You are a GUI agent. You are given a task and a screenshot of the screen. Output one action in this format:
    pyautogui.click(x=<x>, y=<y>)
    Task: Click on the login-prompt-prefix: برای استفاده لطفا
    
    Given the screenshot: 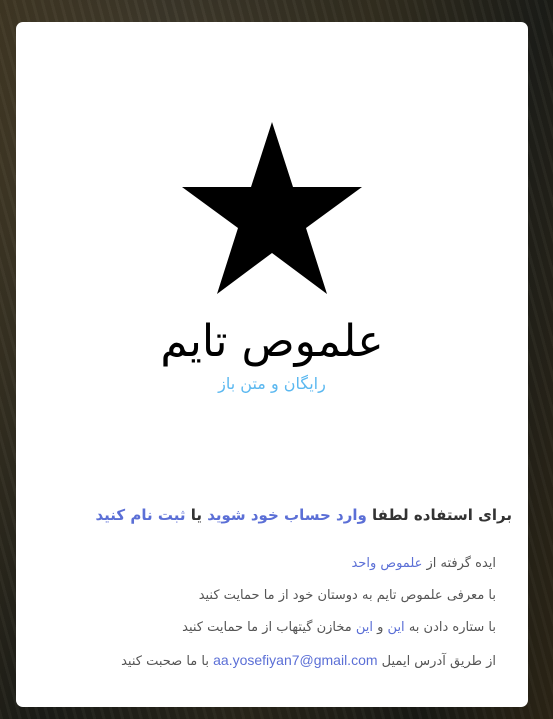 What is the action you would take?
    pyautogui.click(x=439, y=515)
    